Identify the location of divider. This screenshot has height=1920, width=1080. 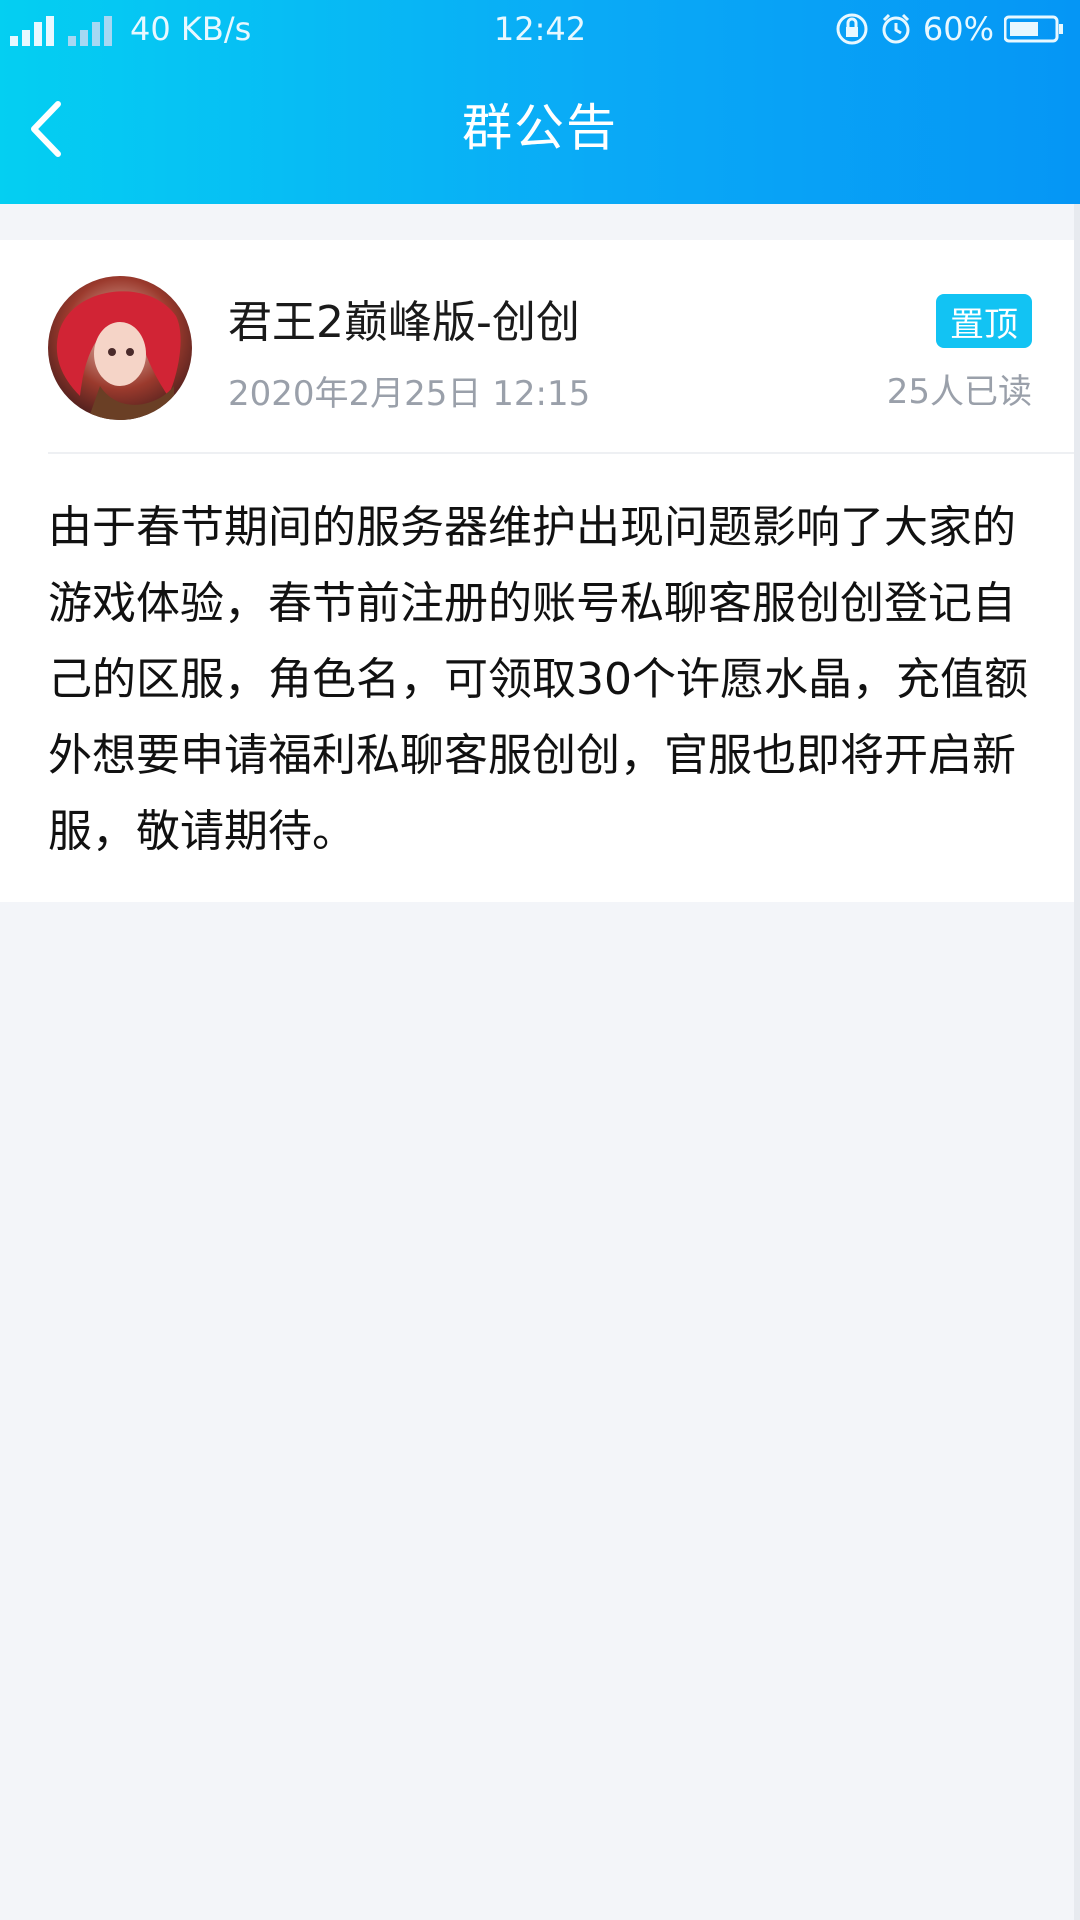
(564, 453).